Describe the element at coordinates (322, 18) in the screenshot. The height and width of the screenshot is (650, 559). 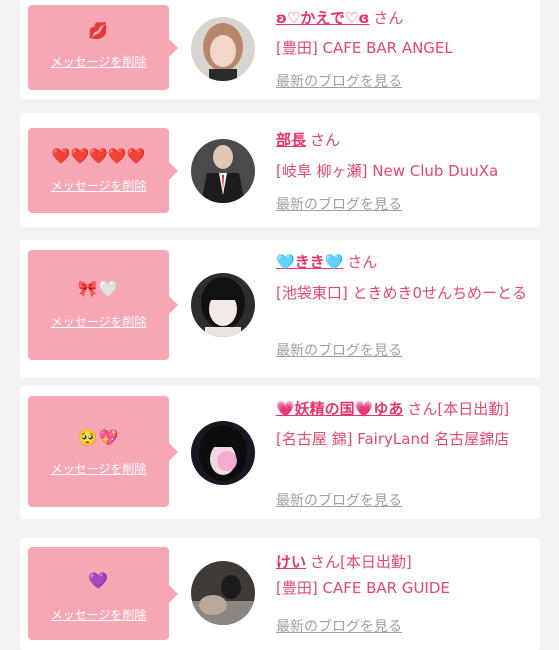
I see `user-name-link: ʚ♡かえで♡ɞ` at that location.